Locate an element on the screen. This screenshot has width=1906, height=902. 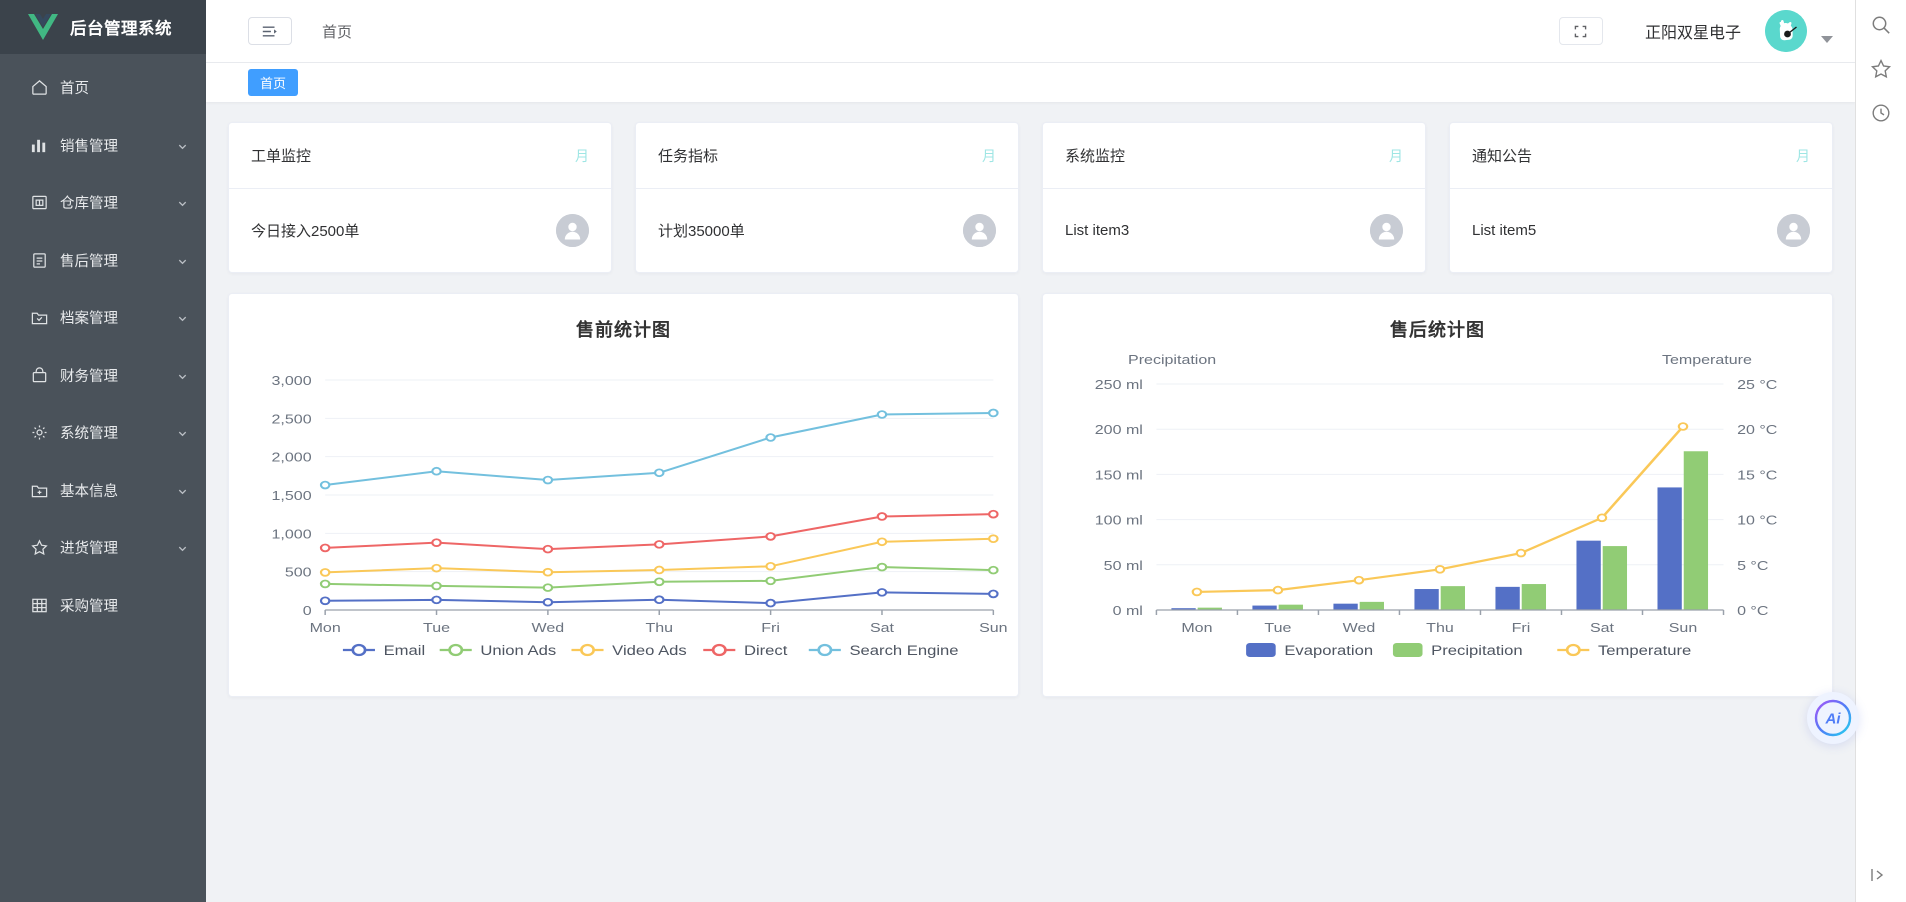
svg-text: 0 is located at coordinates (307, 611).